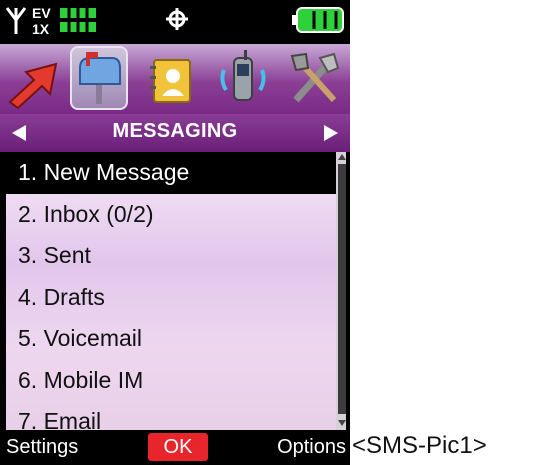  Describe the element at coordinates (42, 447) in the screenshot. I see `settings-softkey: Settings` at that location.